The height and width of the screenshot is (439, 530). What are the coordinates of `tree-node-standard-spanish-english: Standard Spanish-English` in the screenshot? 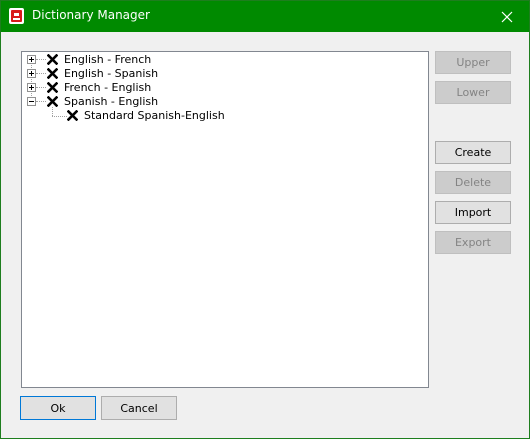 It's located at (222, 116).